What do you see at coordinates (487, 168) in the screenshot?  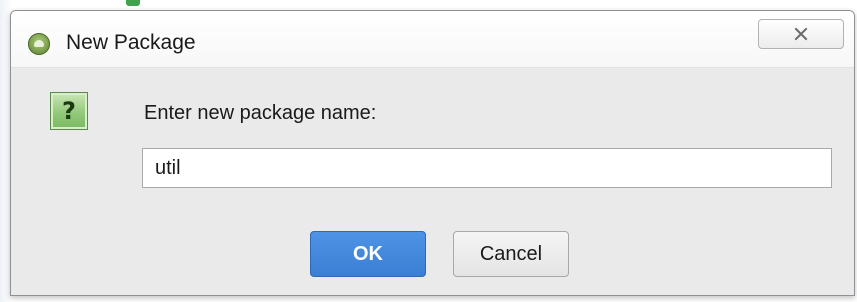 I see `package-name-input` at bounding box center [487, 168].